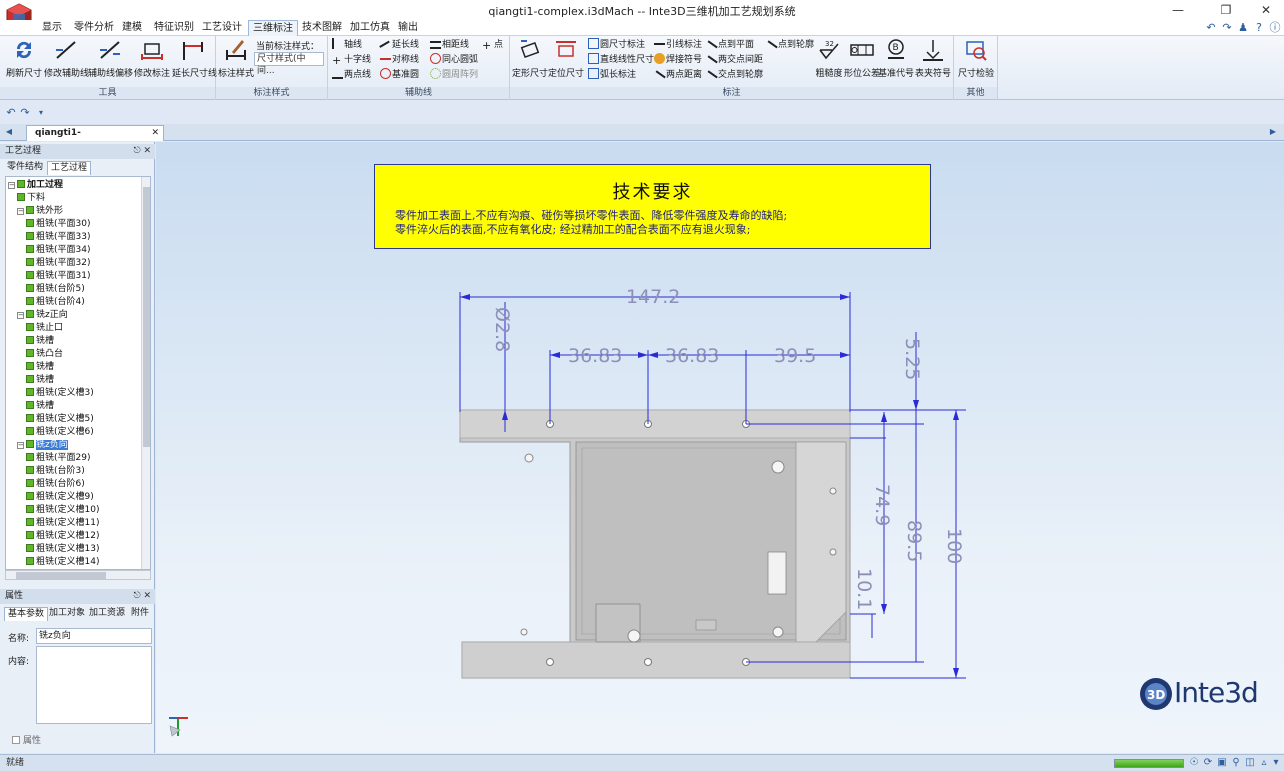 This screenshot has height=771, width=1284. Describe the element at coordinates (24, 60) in the screenshot. I see `refresh-dim-button: 刷新尺寸` at that location.